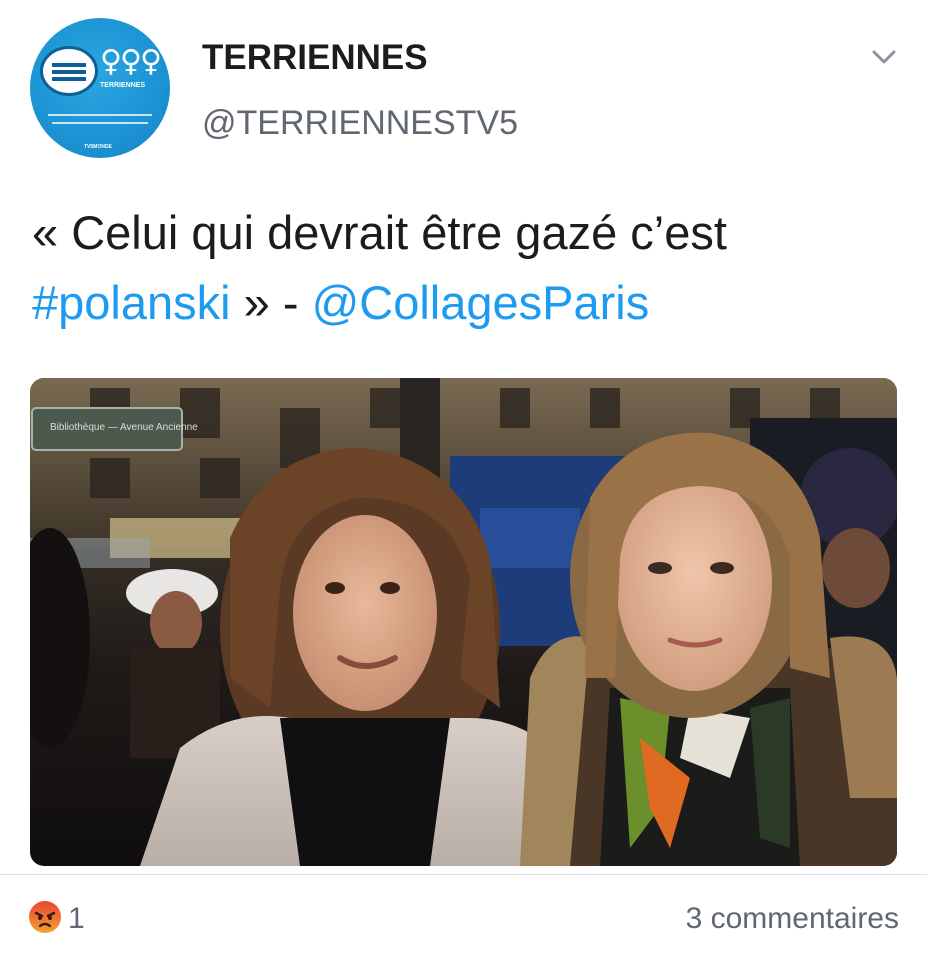 This screenshot has height=960, width=927. Describe the element at coordinates (481, 302) in the screenshot. I see `mention-link: @CollagesParis` at that location.